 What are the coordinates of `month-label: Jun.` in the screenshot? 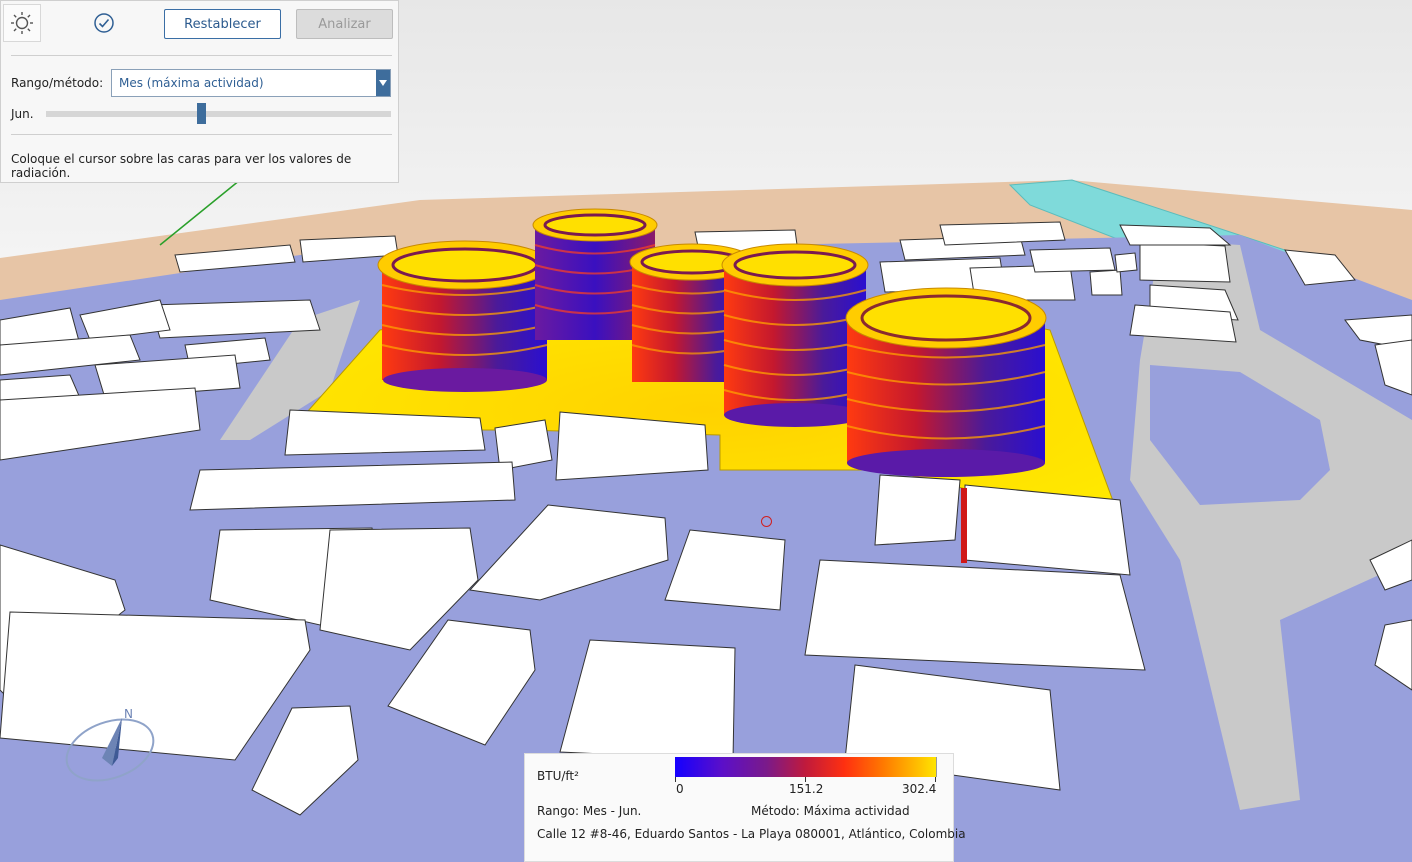 It's located at (22, 114).